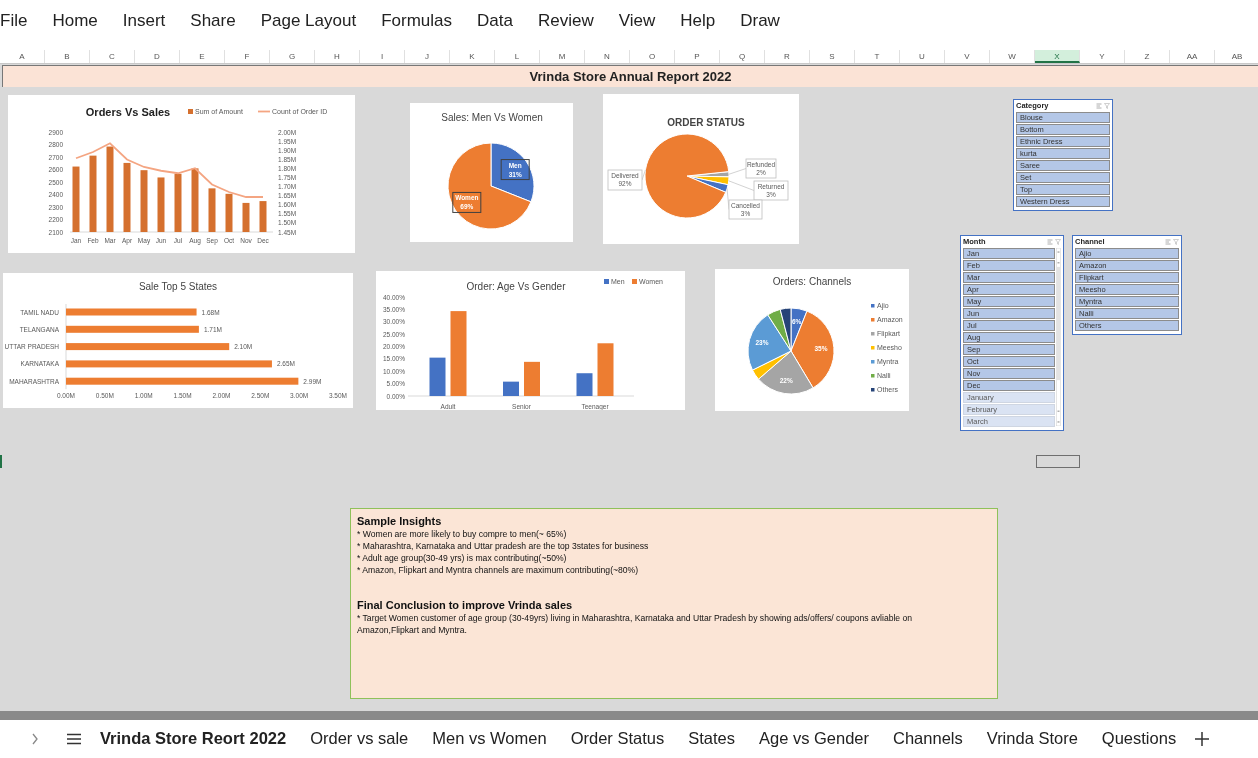 This screenshot has width=1258, height=758. What do you see at coordinates (617, 738) in the screenshot?
I see `sheet-tab: Order Status` at bounding box center [617, 738].